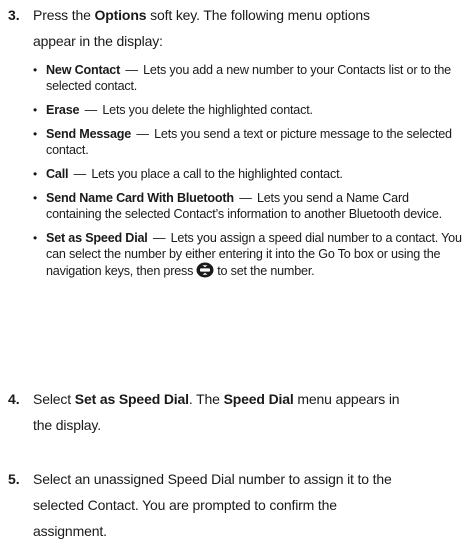 The height and width of the screenshot is (547, 474). Describe the element at coordinates (14, 15) in the screenshot. I see `step-number: 3.` at that location.